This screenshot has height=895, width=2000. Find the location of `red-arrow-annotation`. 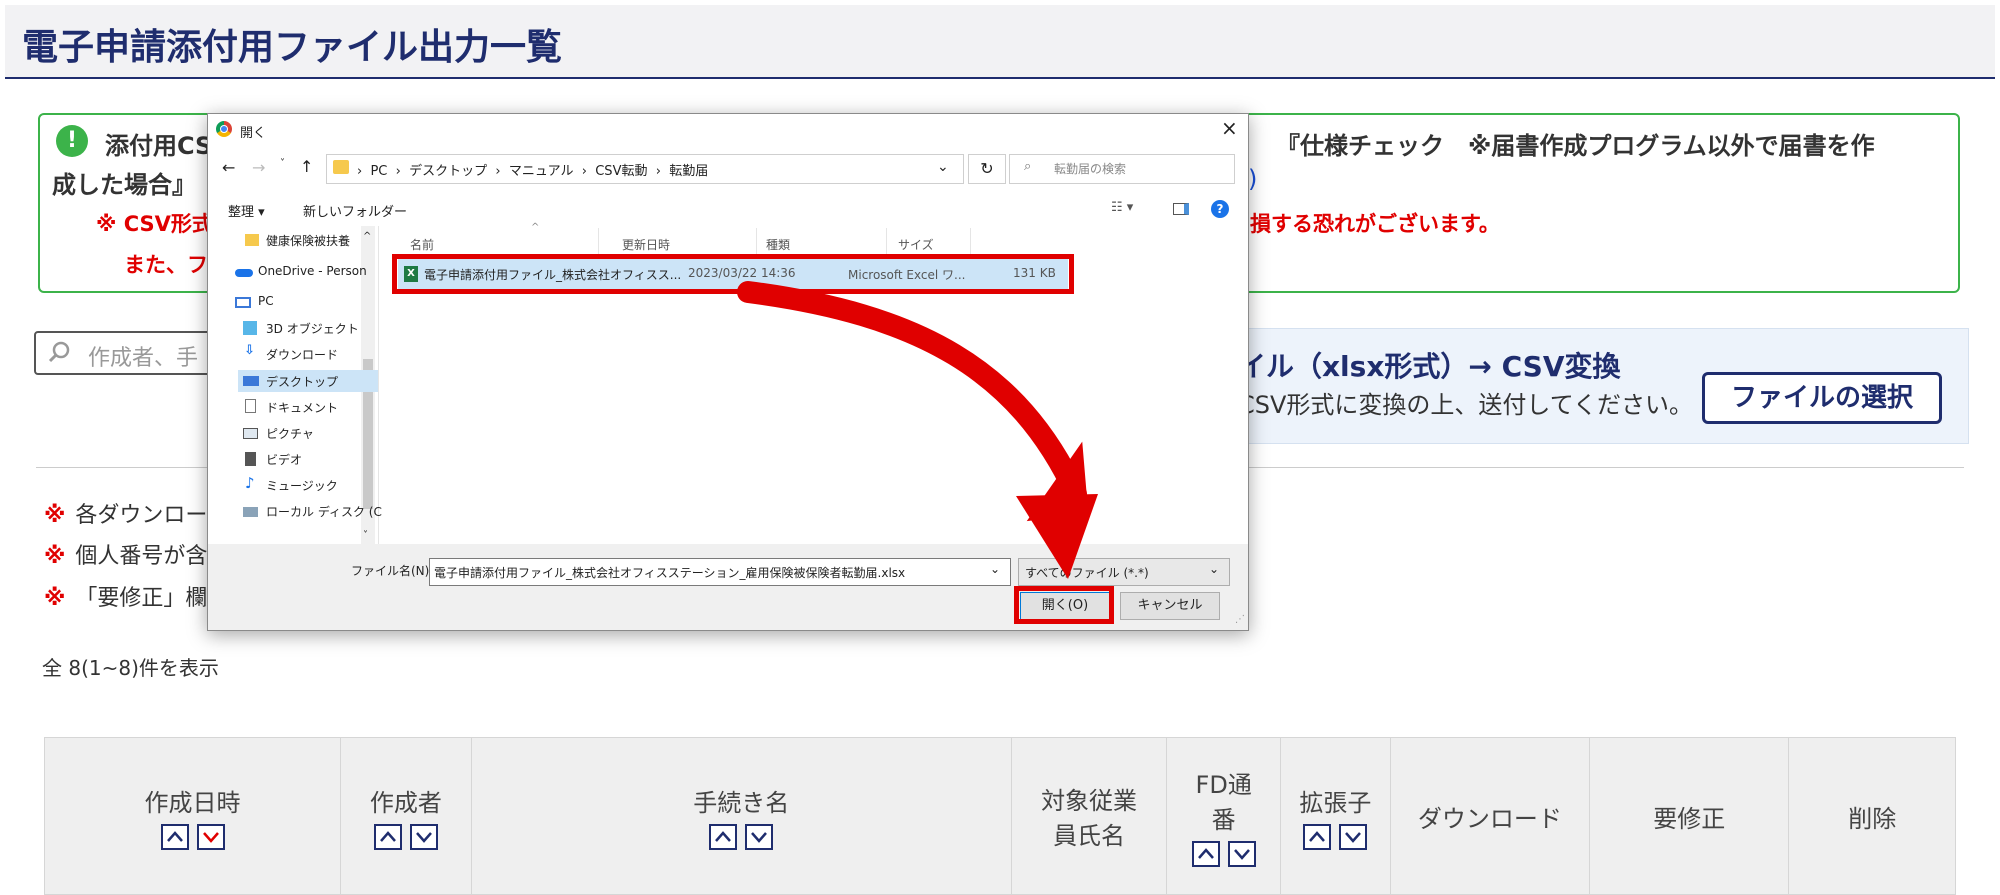

red-arrow-annotation is located at coordinates (917, 430).